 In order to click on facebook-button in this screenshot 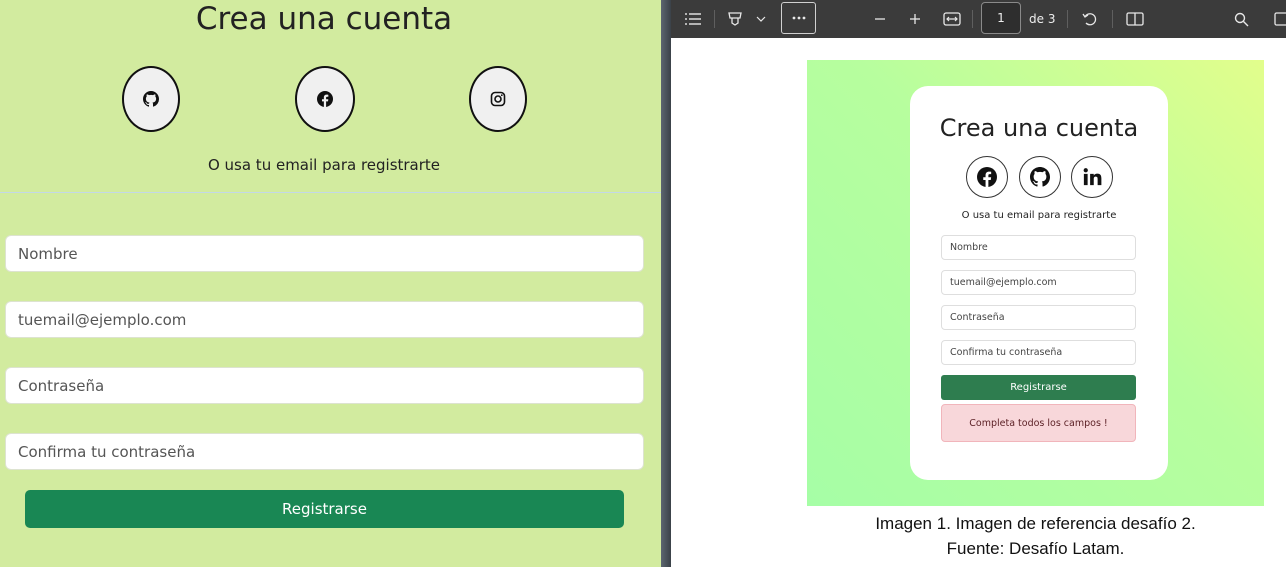, I will do `click(325, 99)`.